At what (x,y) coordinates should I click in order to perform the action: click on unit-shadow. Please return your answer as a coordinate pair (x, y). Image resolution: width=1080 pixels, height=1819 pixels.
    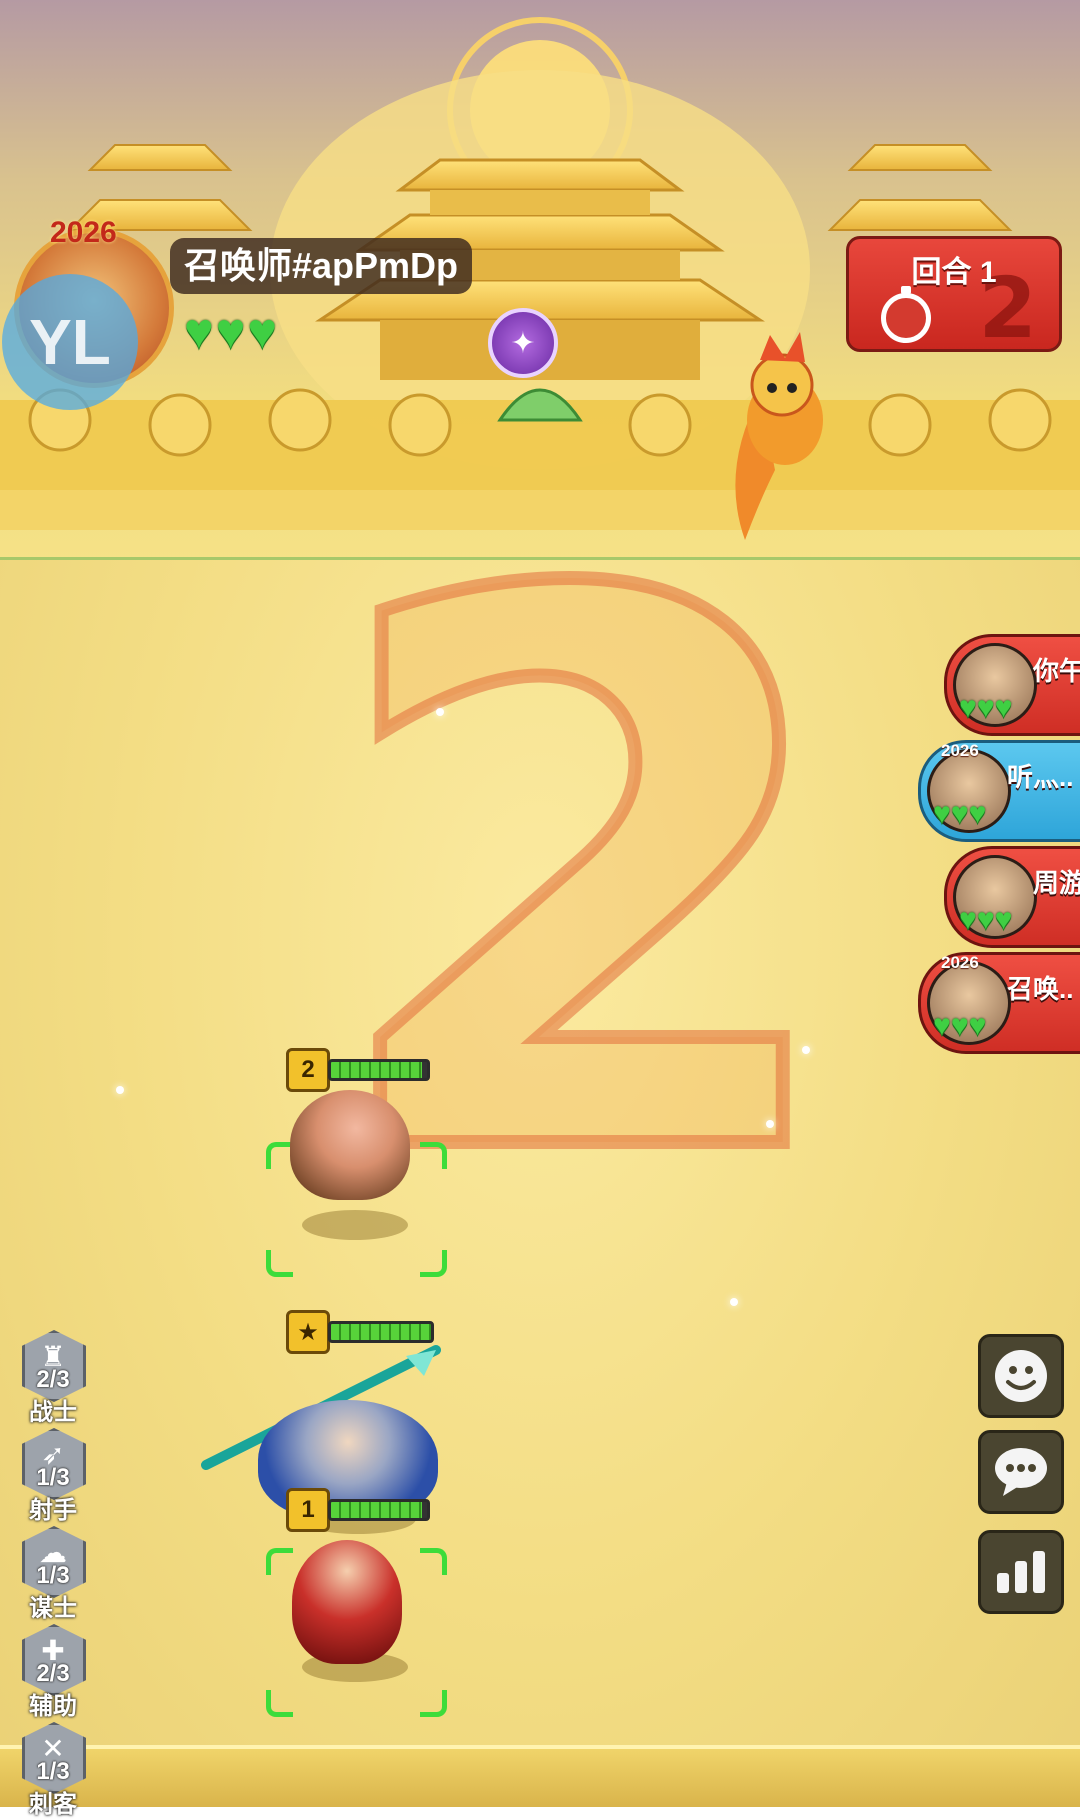
    Looking at the image, I should click on (355, 1225).